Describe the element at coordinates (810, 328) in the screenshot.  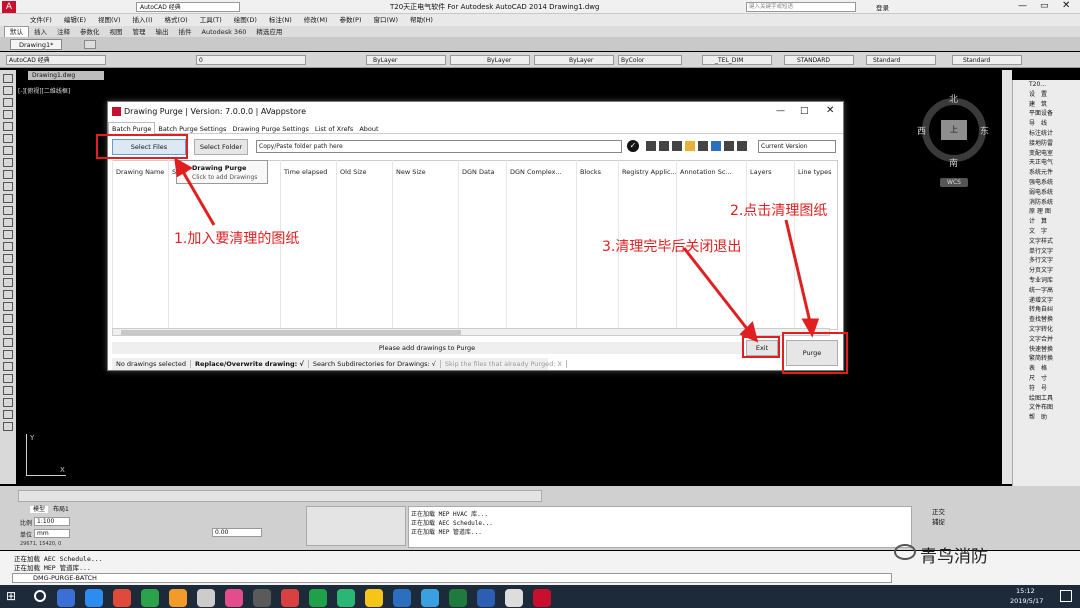
I see `arrow-2-head` at that location.